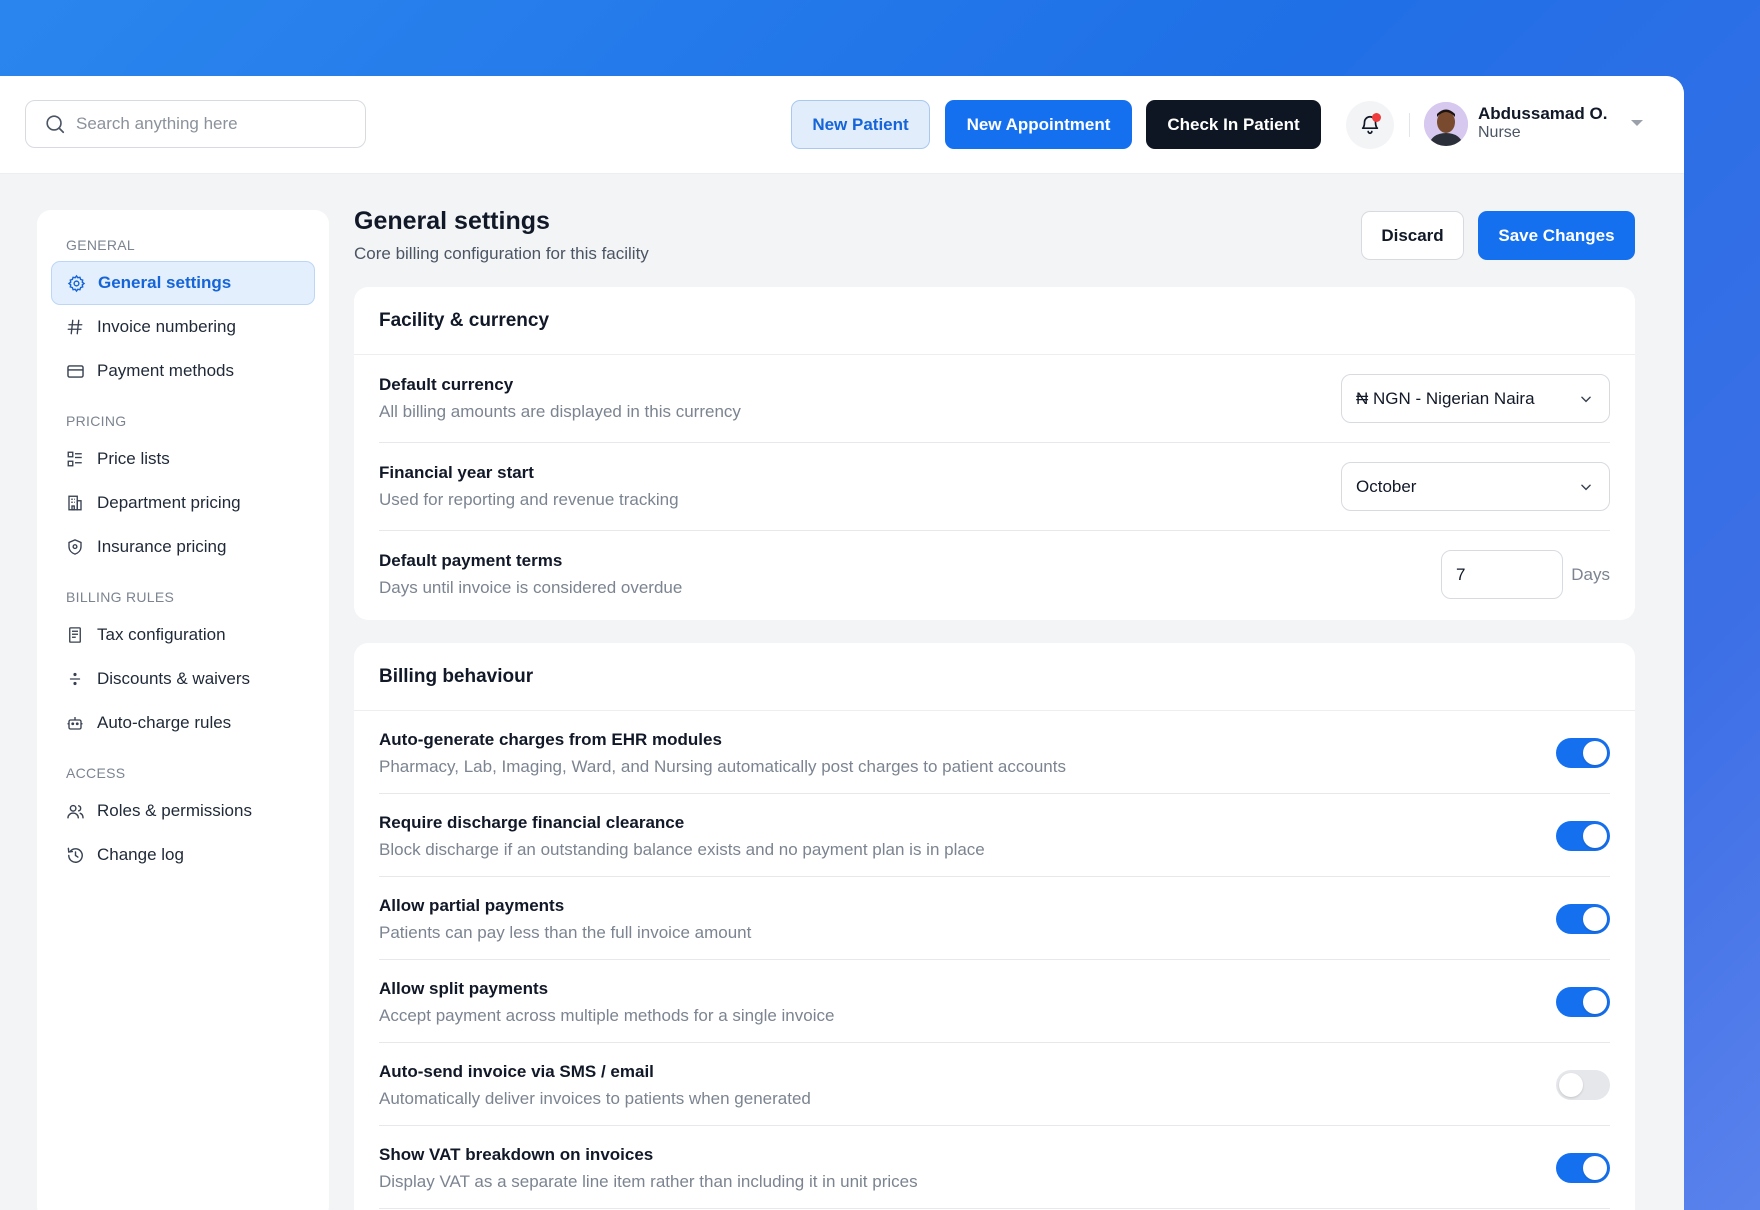 This screenshot has width=1760, height=1210. I want to click on robot-icon, so click(75, 723).